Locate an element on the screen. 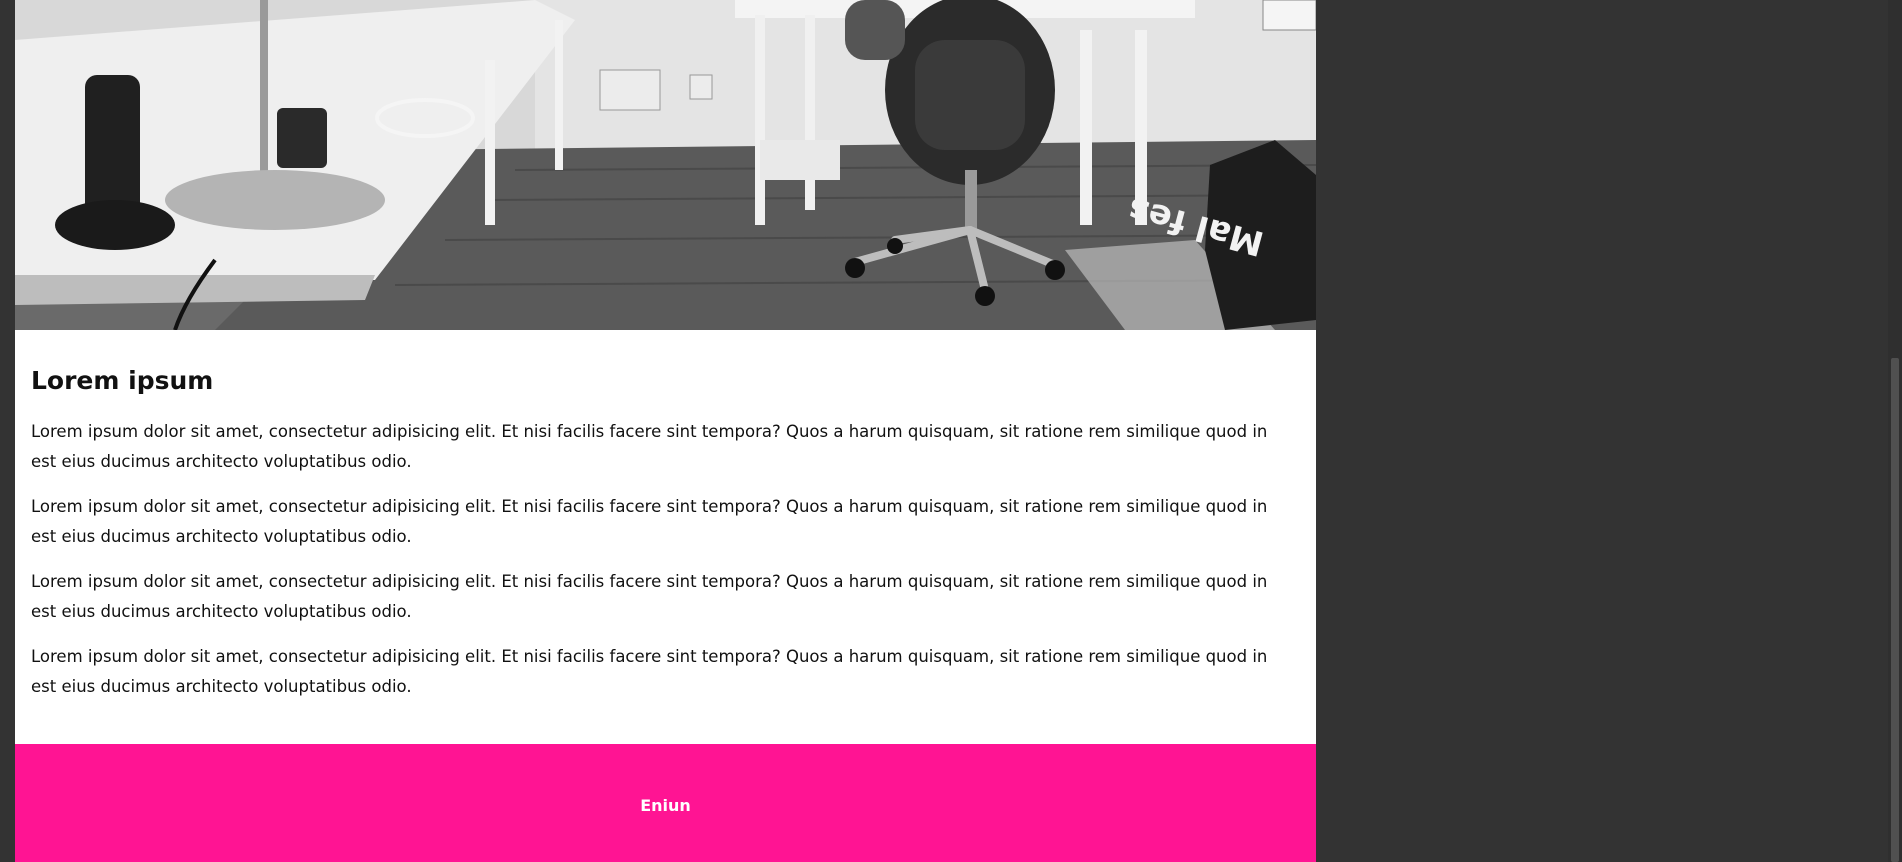  scrollbar-thumb is located at coordinates (1895, 610).